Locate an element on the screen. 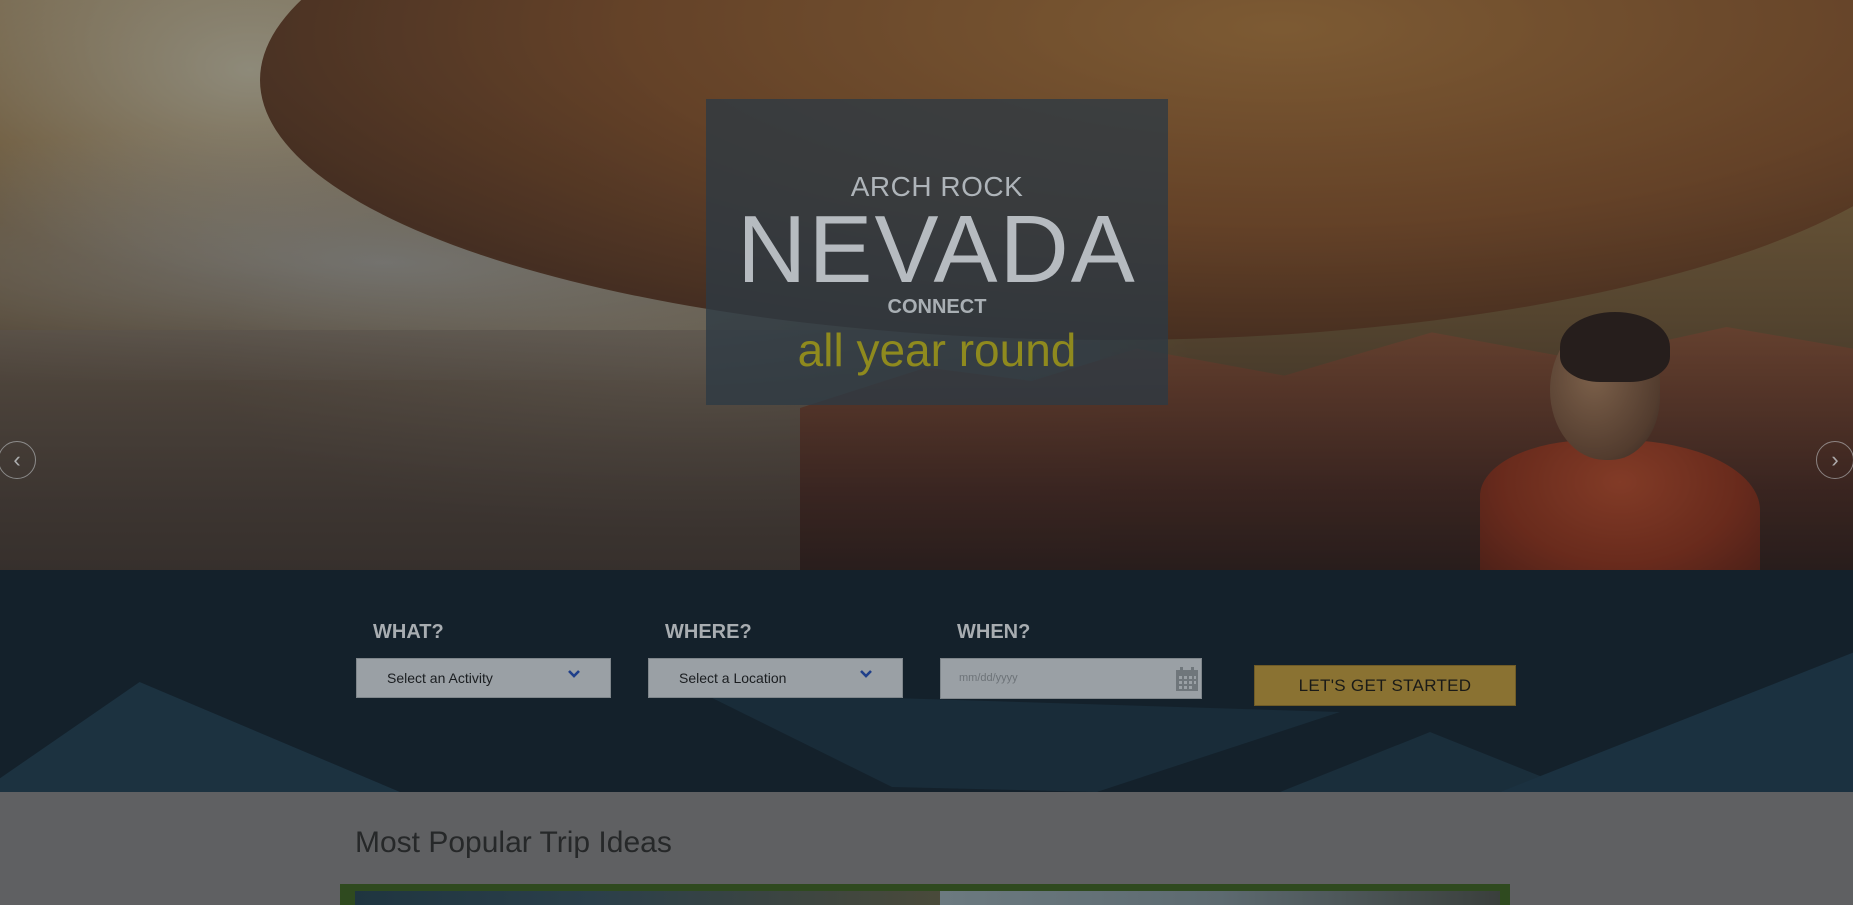 This screenshot has width=1853, height=905. hero-title: NEVADA is located at coordinates (937, 249).